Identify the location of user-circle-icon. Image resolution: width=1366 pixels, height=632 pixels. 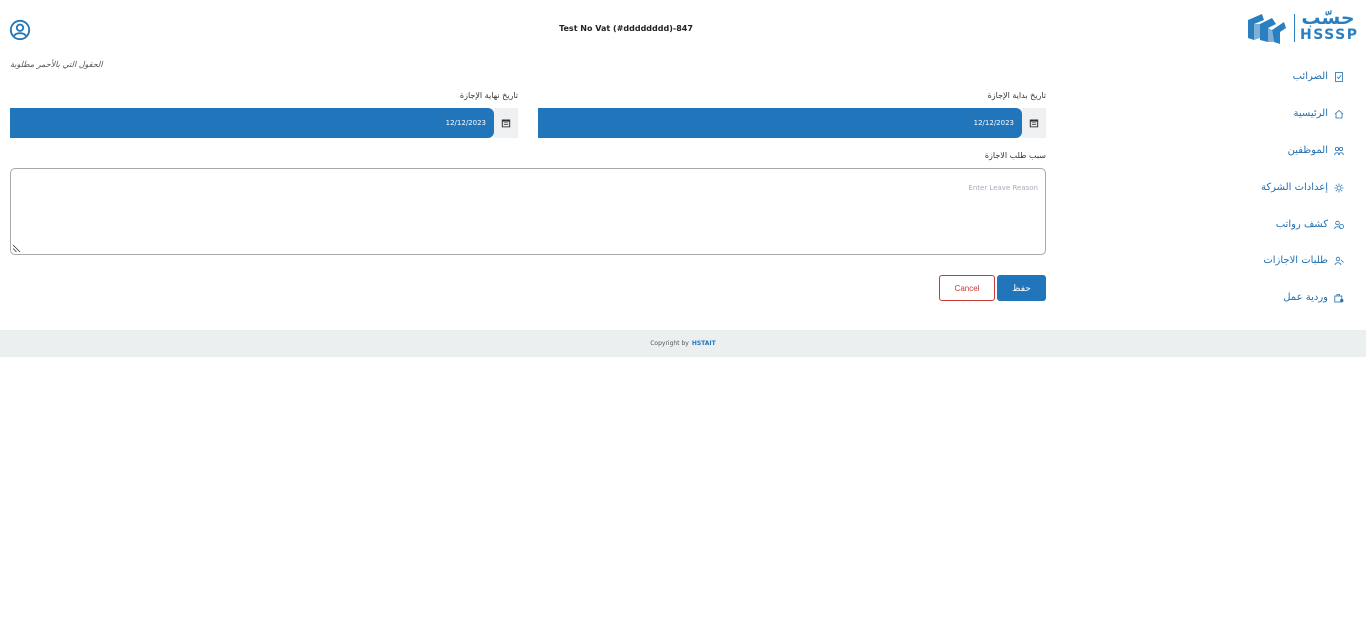
(20, 30).